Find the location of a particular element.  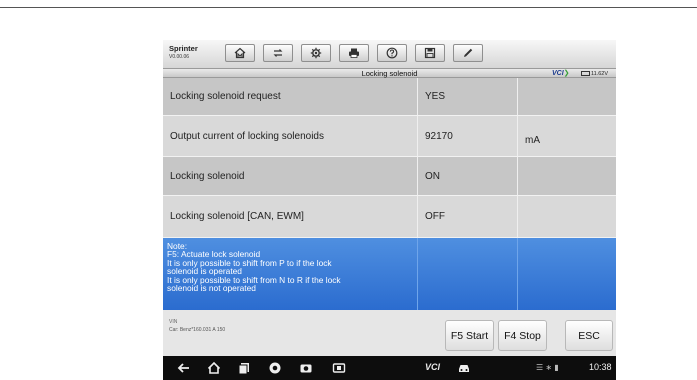

save-icon is located at coordinates (430, 53).